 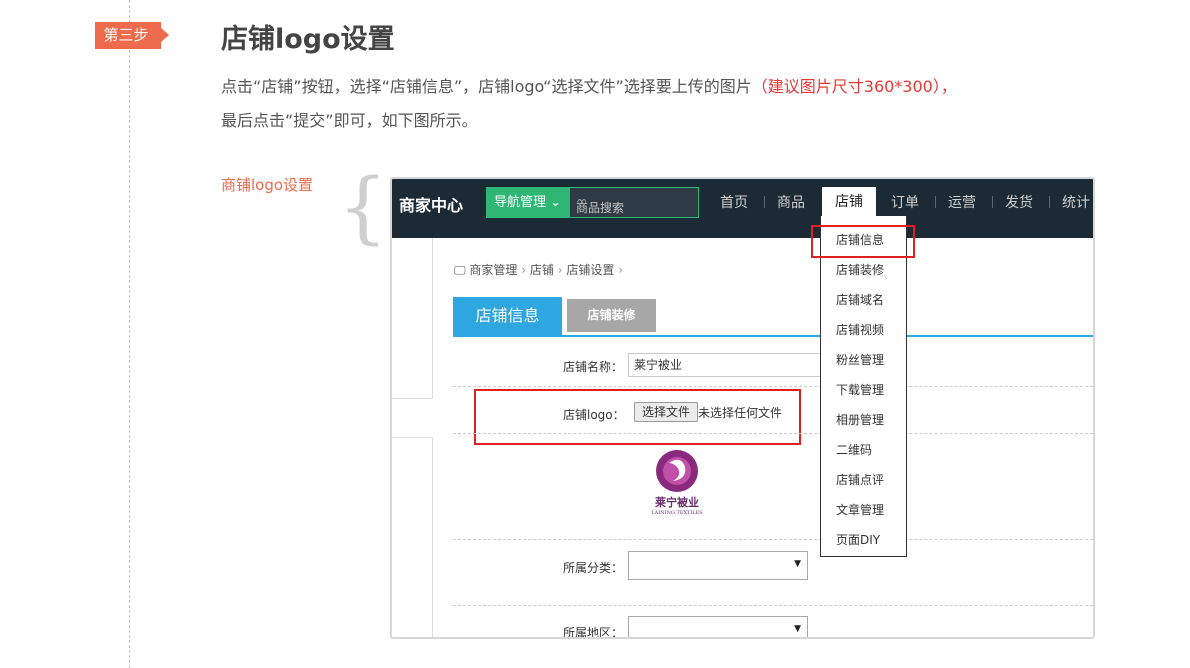 I want to click on menu-goods: 商品, so click(x=791, y=202).